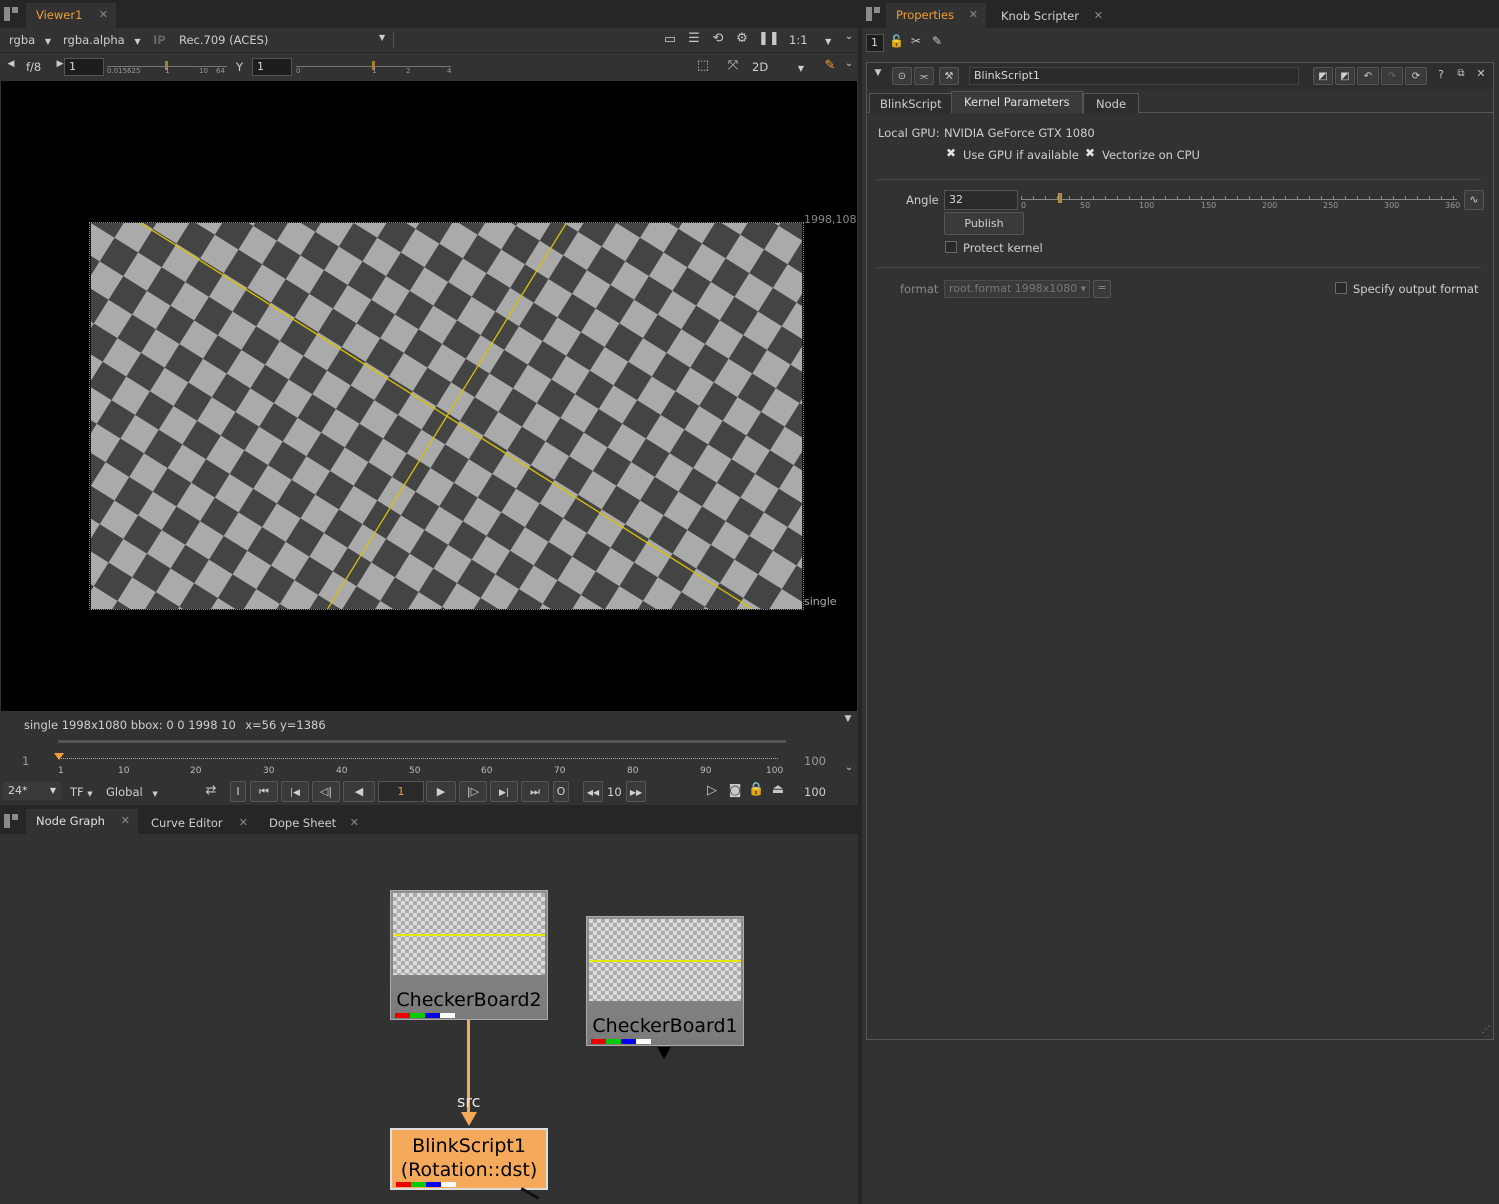 The height and width of the screenshot is (1204, 1499). What do you see at coordinates (1017, 289) in the screenshot?
I see `format-dropdown: root.format 1998x1080 ▼` at bounding box center [1017, 289].